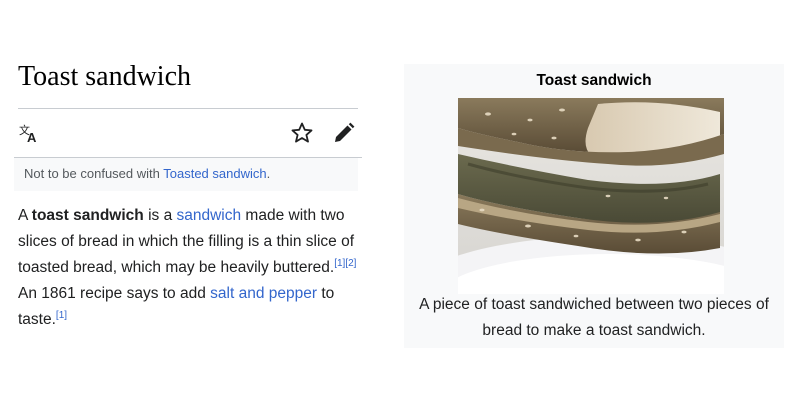 The width and height of the screenshot is (800, 400). Describe the element at coordinates (188, 133) in the screenshot. I see `page-actions-toolbar: 文 A` at that location.